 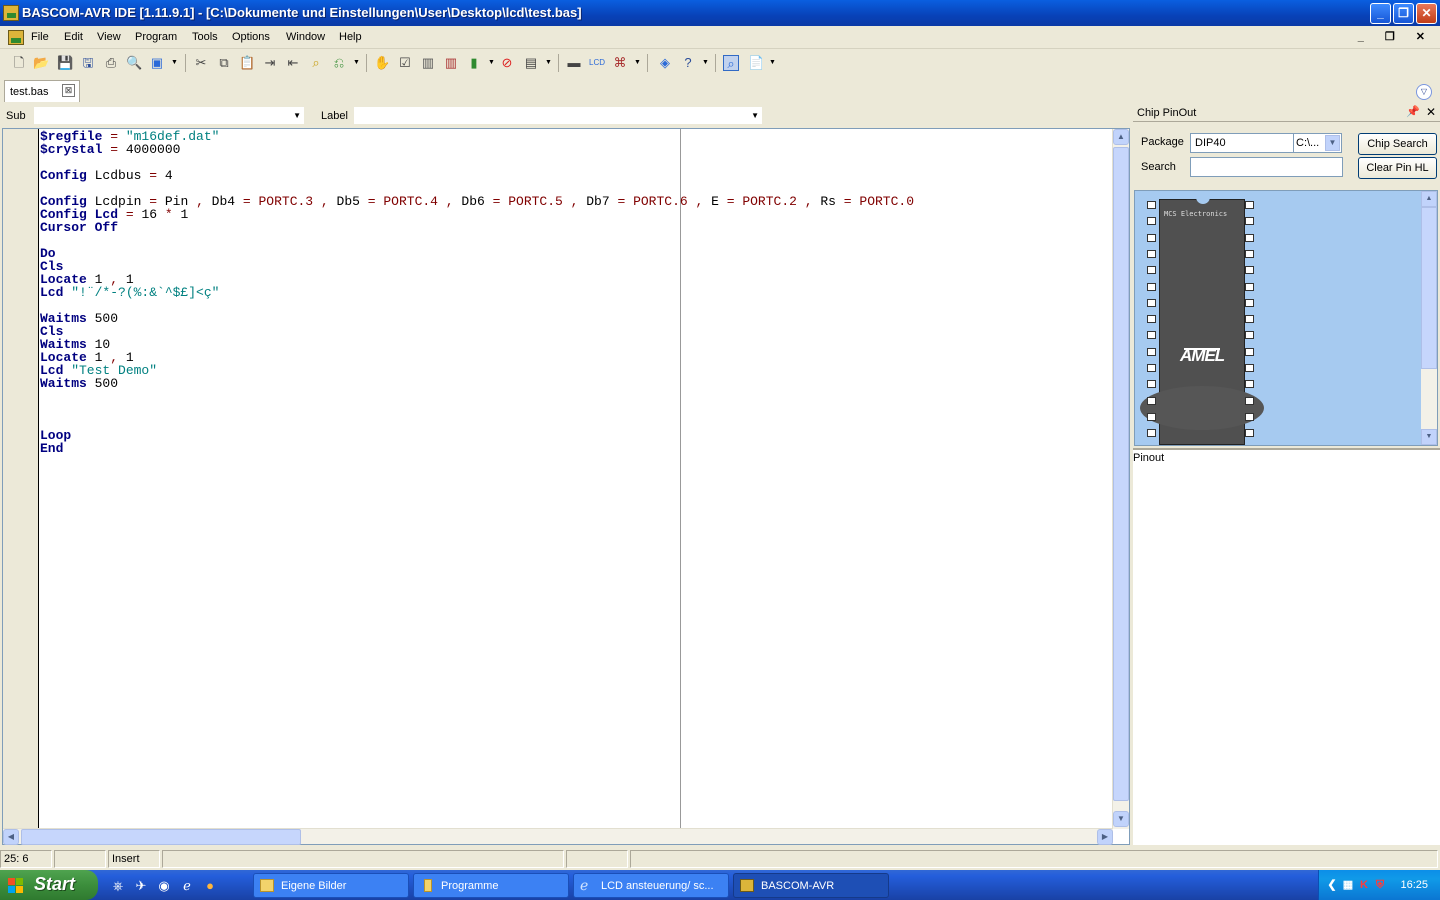 What do you see at coordinates (531, 63) in the screenshot?
I see `simulator-icon: ▤` at bounding box center [531, 63].